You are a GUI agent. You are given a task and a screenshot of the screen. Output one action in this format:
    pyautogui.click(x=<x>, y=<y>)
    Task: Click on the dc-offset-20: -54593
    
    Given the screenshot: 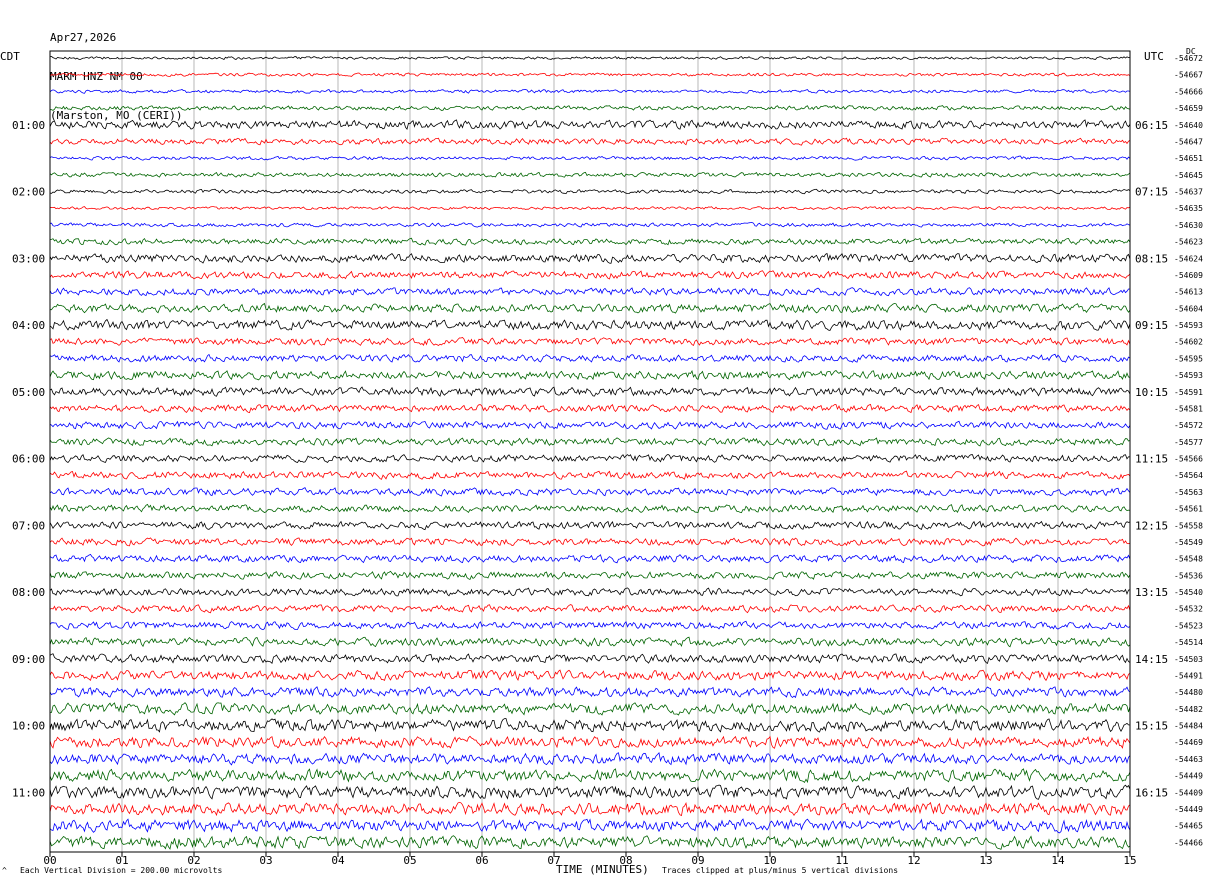 What is the action you would take?
    pyautogui.click(x=1188, y=375)
    